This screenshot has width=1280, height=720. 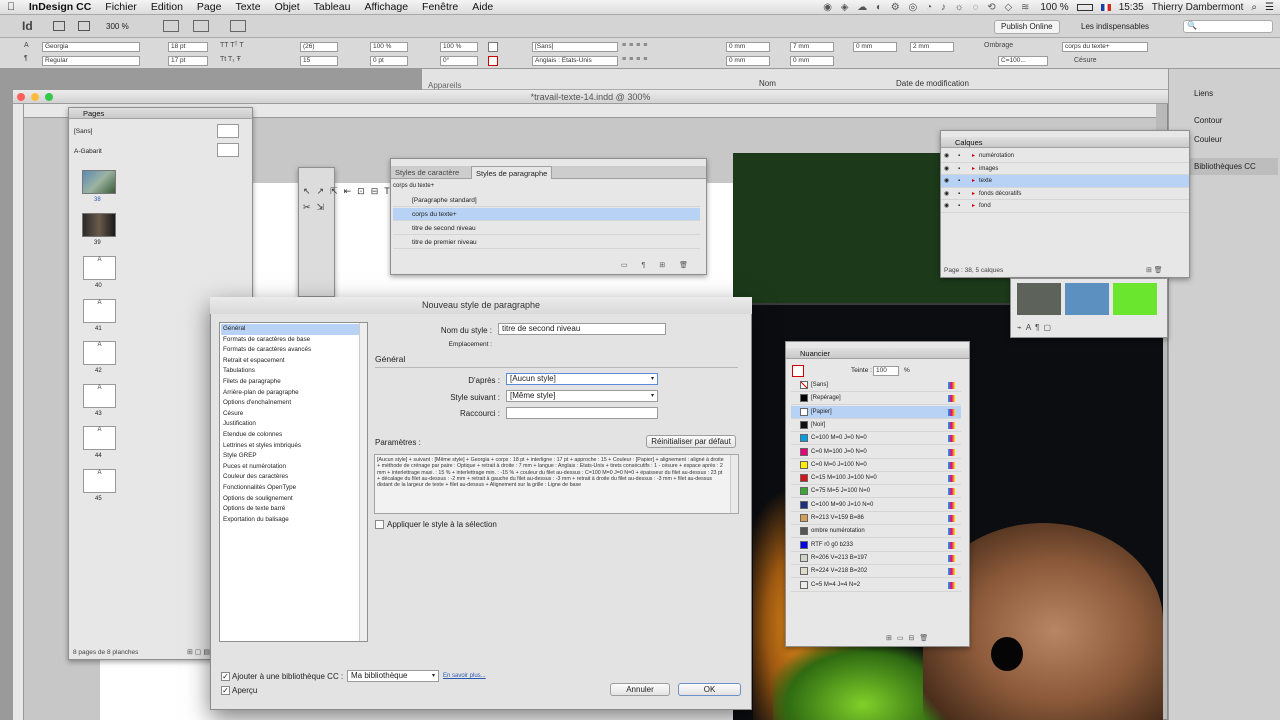 I want to click on page-thumb-40: A, so click(x=99, y=268).